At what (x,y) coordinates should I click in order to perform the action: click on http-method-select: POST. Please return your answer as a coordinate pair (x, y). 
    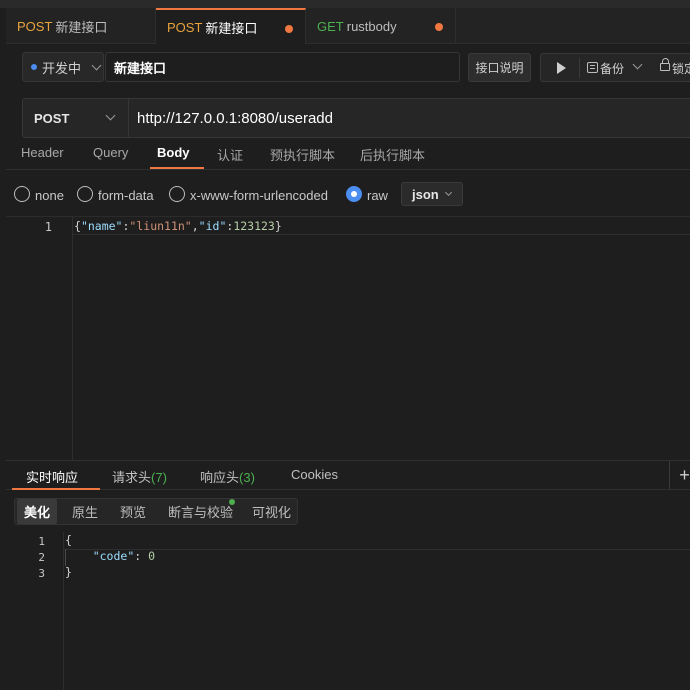
    Looking at the image, I should click on (76, 118).